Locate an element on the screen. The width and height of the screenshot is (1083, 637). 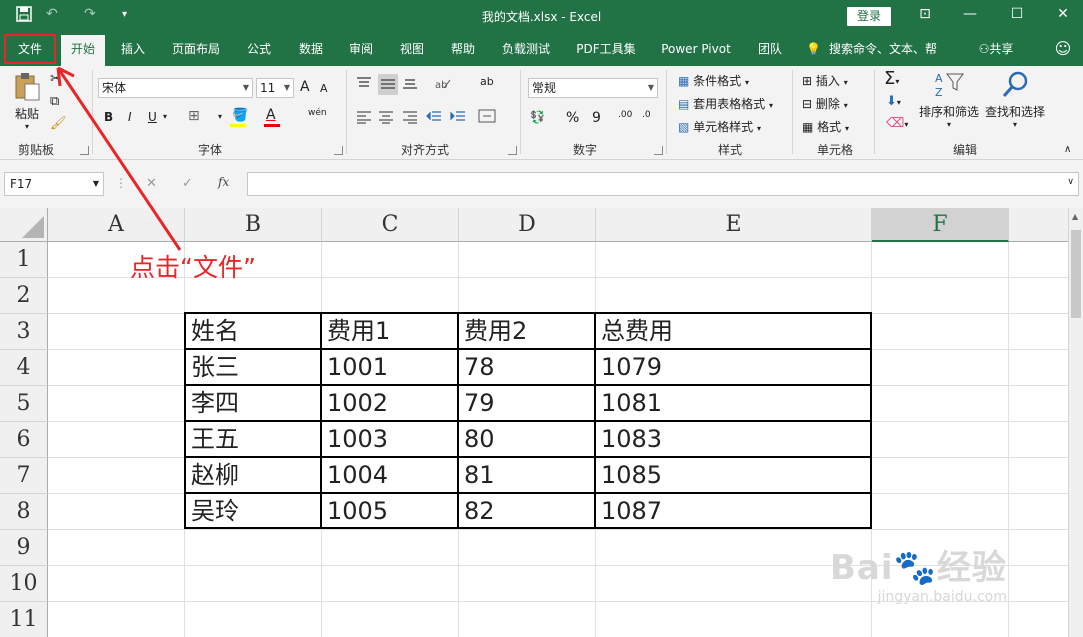
watermark: Bai🐾经验 jingyan.baidu.com is located at coordinates (918, 572).